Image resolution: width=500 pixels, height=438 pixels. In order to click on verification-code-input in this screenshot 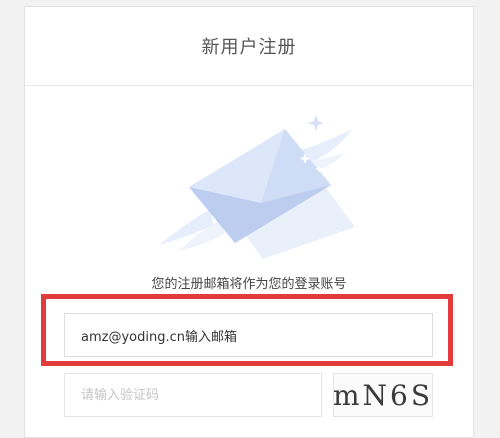, I will do `click(193, 395)`.